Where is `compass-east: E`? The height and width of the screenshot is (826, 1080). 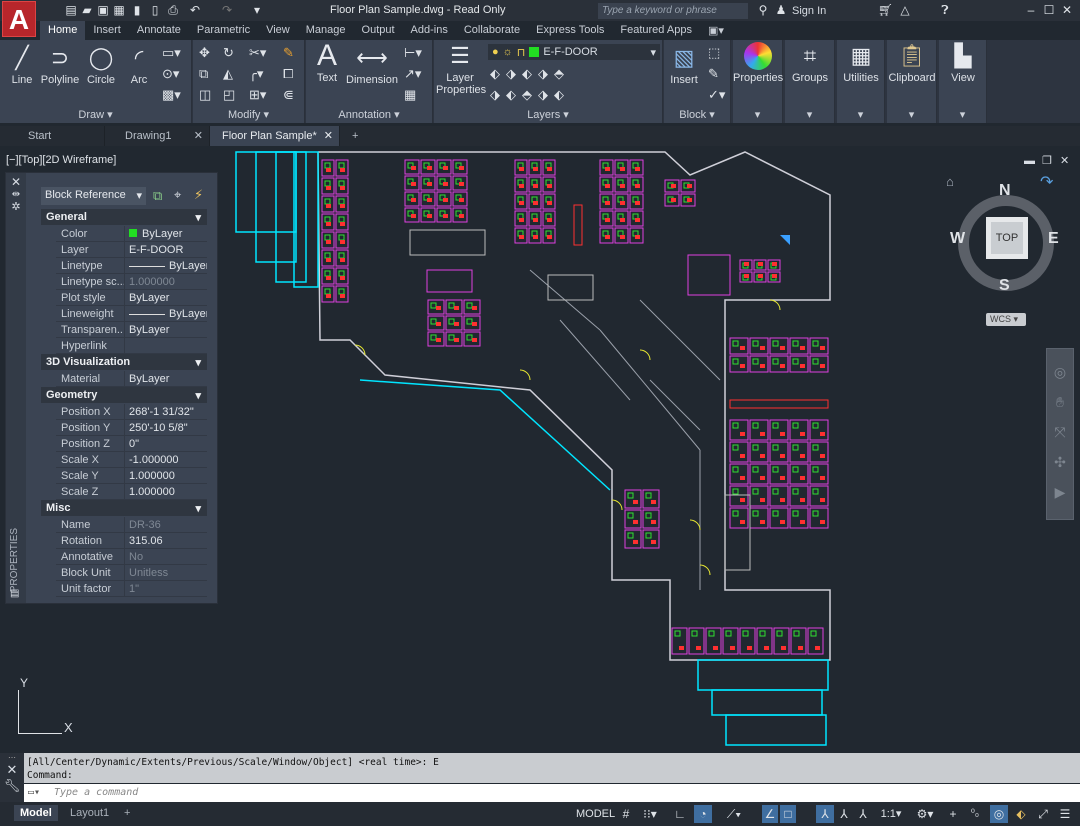 compass-east: E is located at coordinates (1053, 239).